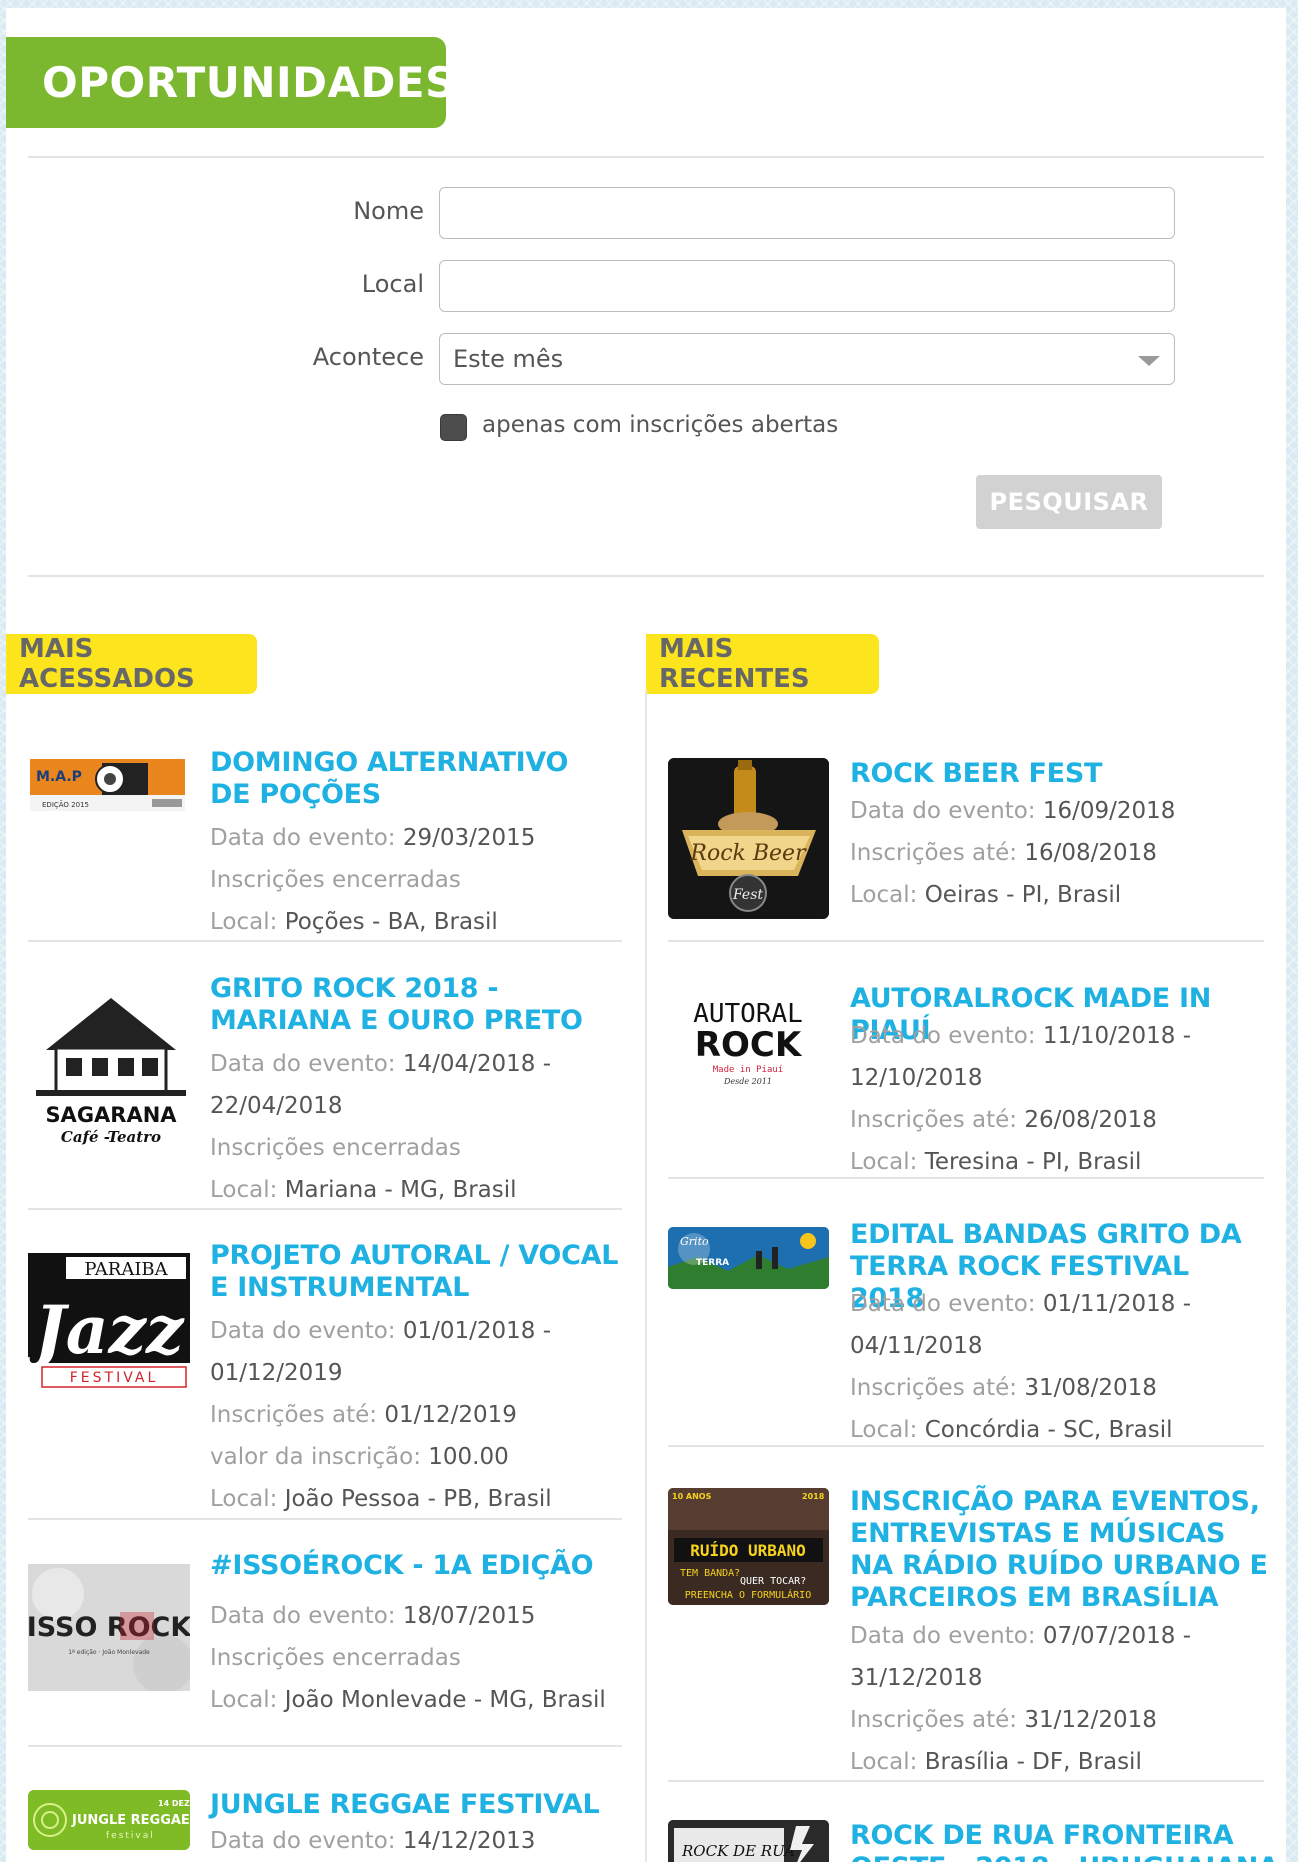 This screenshot has height=1862, width=1298. I want to click on local-value: João Pessoa - PB, Brasil, so click(418, 1499).